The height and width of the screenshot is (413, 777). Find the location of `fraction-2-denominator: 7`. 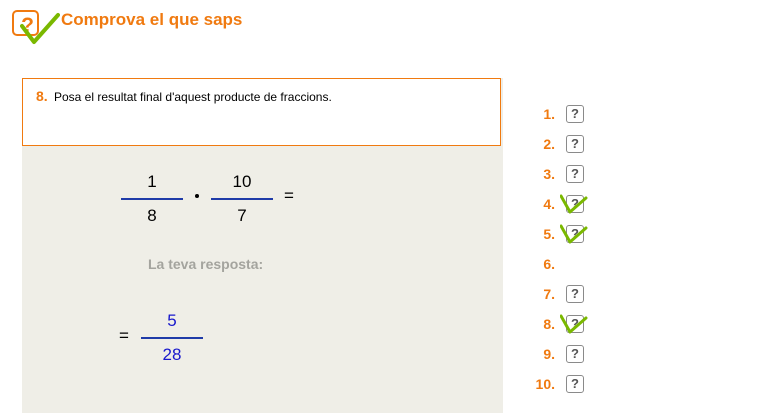

fraction-2-denominator: 7 is located at coordinates (242, 215).